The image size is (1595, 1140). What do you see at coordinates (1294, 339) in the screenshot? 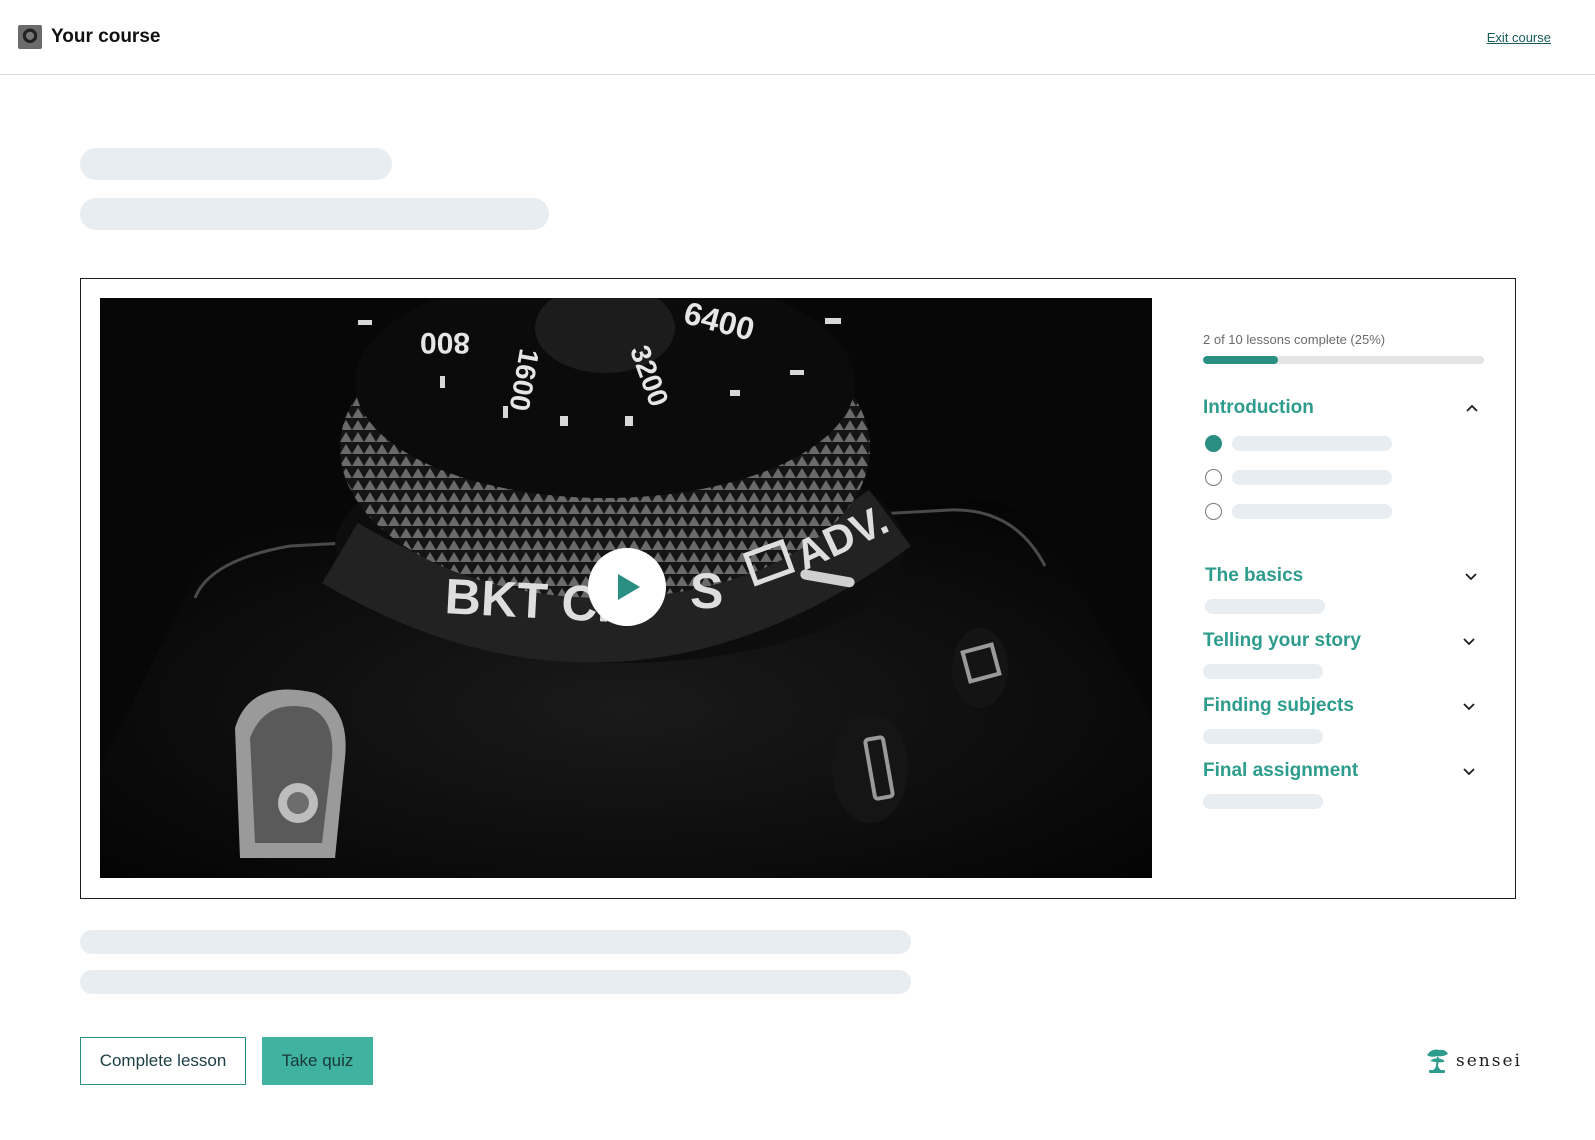
I see `progress-text: 2 of 10 lessons complete (25%)` at bounding box center [1294, 339].